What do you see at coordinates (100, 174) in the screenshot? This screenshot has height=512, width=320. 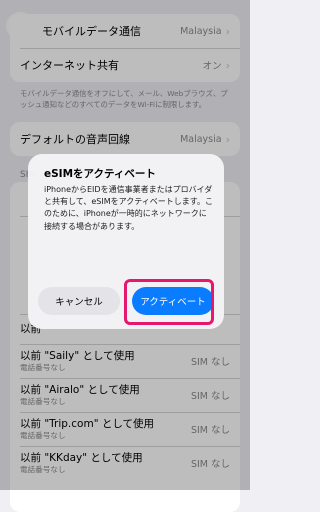 I see `dialog-title: eSIMをアクティベート` at bounding box center [100, 174].